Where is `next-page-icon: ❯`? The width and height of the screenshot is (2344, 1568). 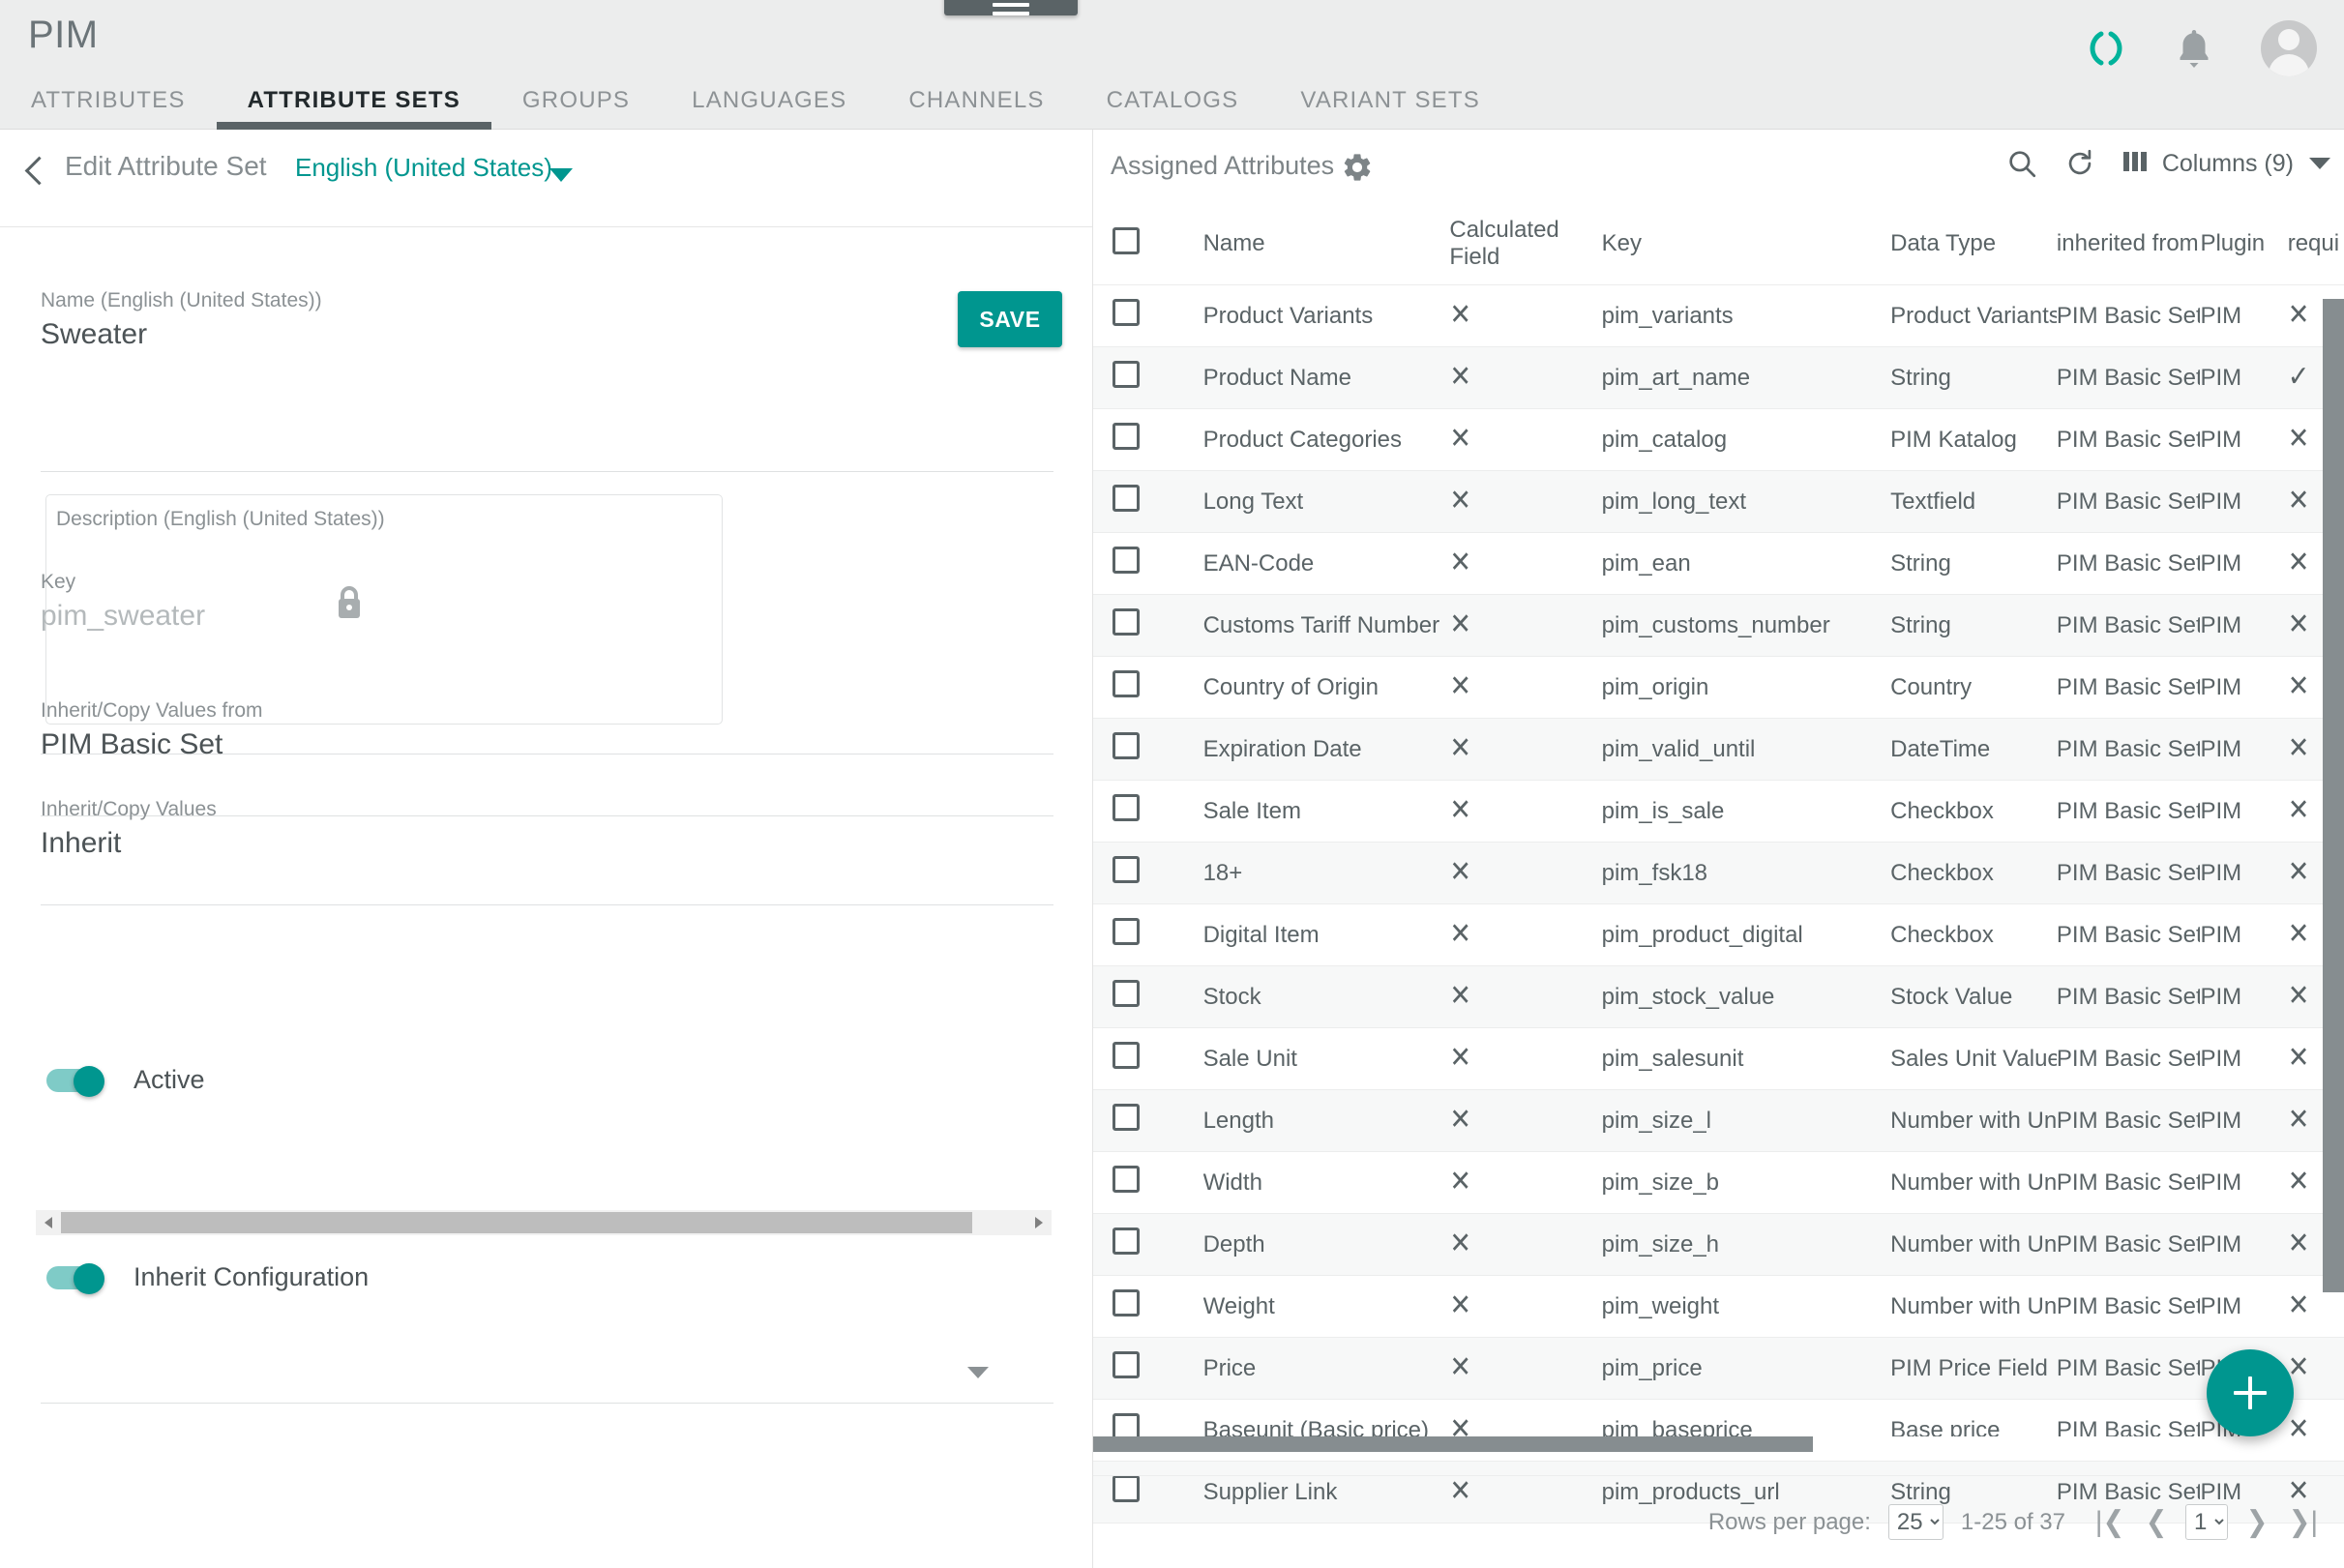
next-page-icon: ❯ is located at coordinates (2257, 1522).